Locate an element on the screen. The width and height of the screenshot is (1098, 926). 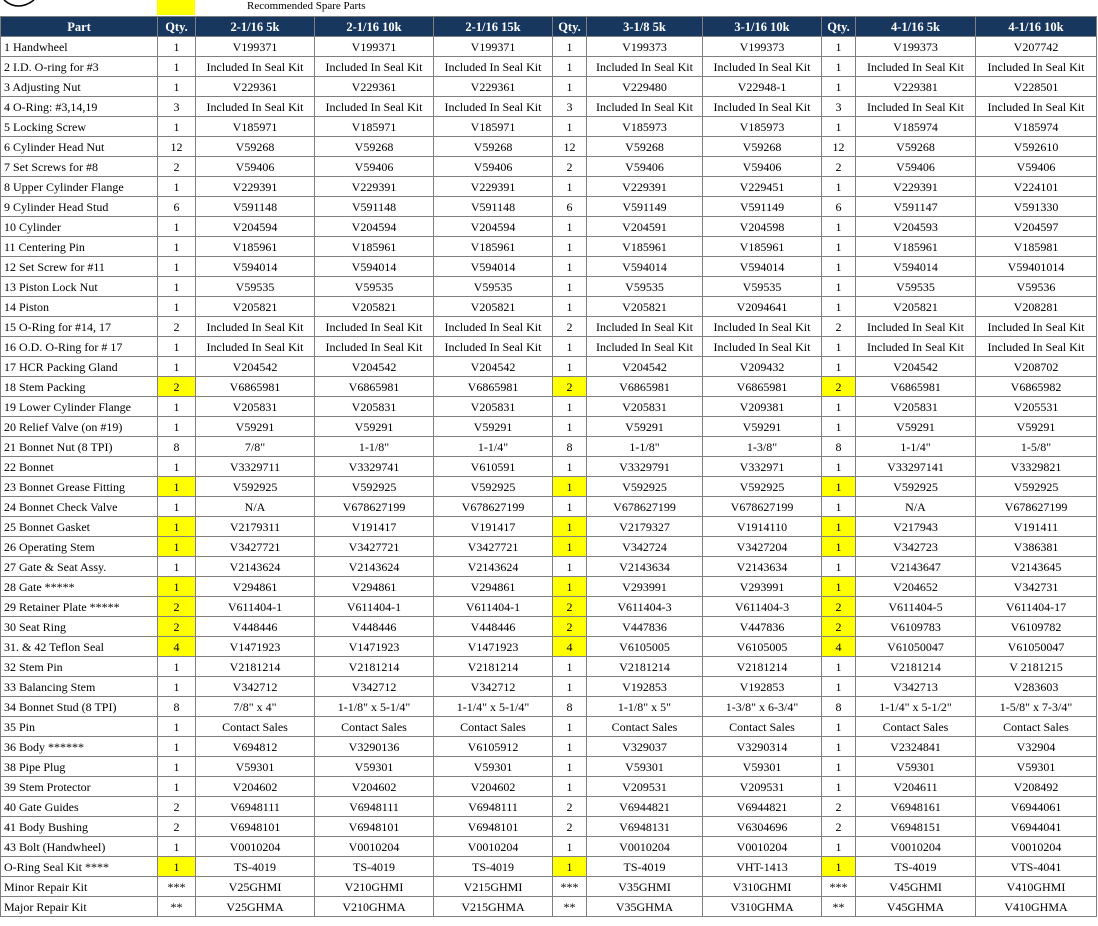
qty-cell: 6 is located at coordinates (176, 206).